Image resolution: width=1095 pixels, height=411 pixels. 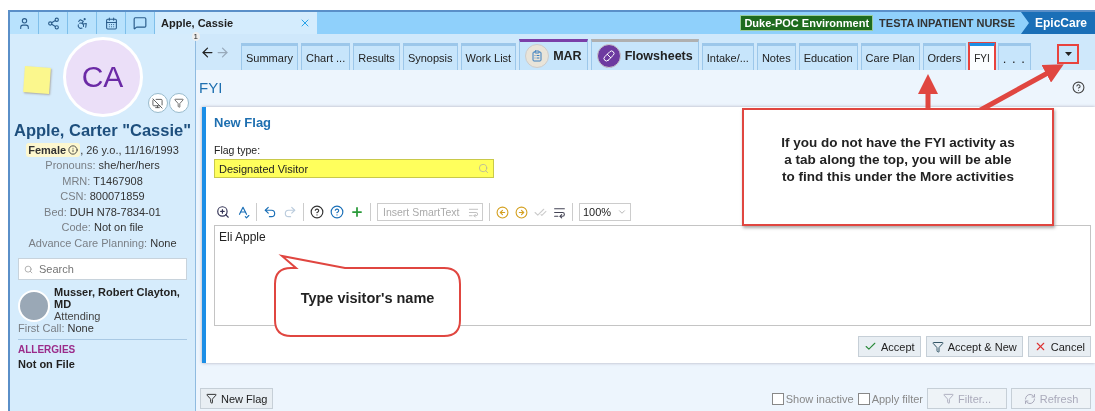 What do you see at coordinates (423, 212) in the screenshot?
I see `smarttext-field: Insert SmartText` at bounding box center [423, 212].